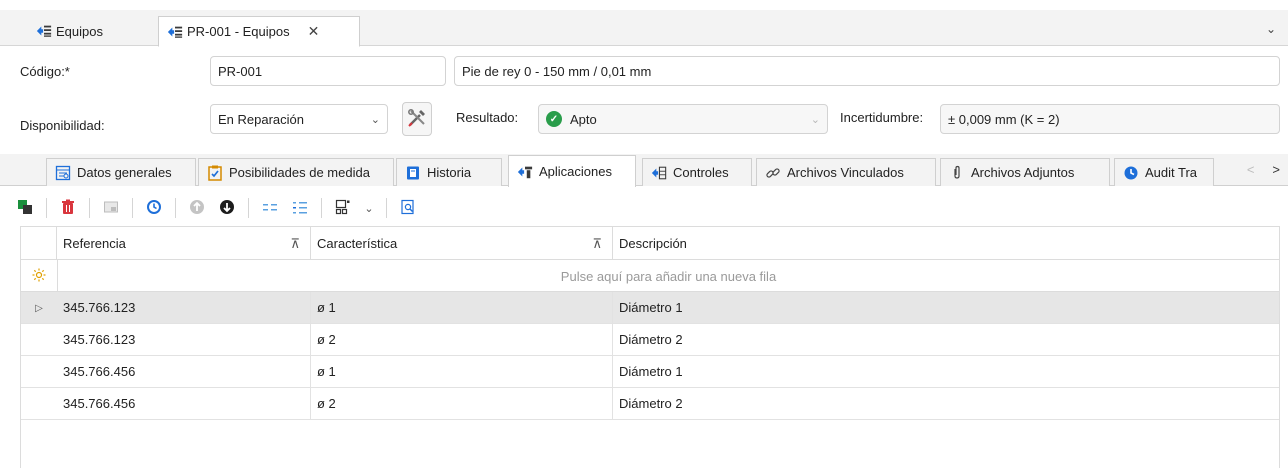 This screenshot has width=1288, height=468. I want to click on codigo-field: PR-001, so click(328, 71).